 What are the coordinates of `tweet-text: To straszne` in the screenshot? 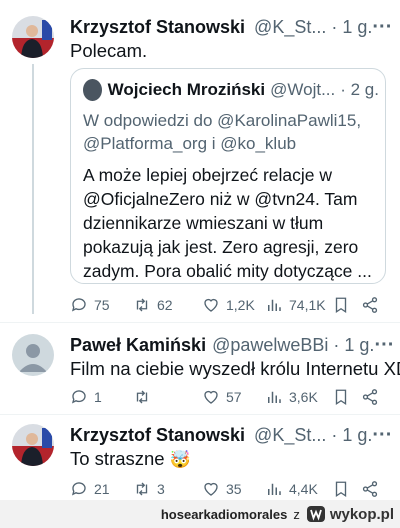 It's located at (117, 458).